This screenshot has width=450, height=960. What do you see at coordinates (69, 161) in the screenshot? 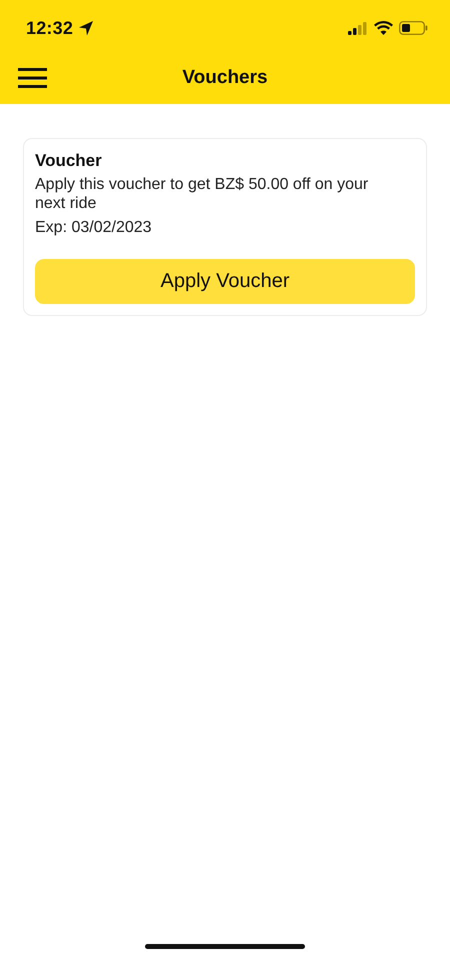
I see `voucher-title: Voucher` at bounding box center [69, 161].